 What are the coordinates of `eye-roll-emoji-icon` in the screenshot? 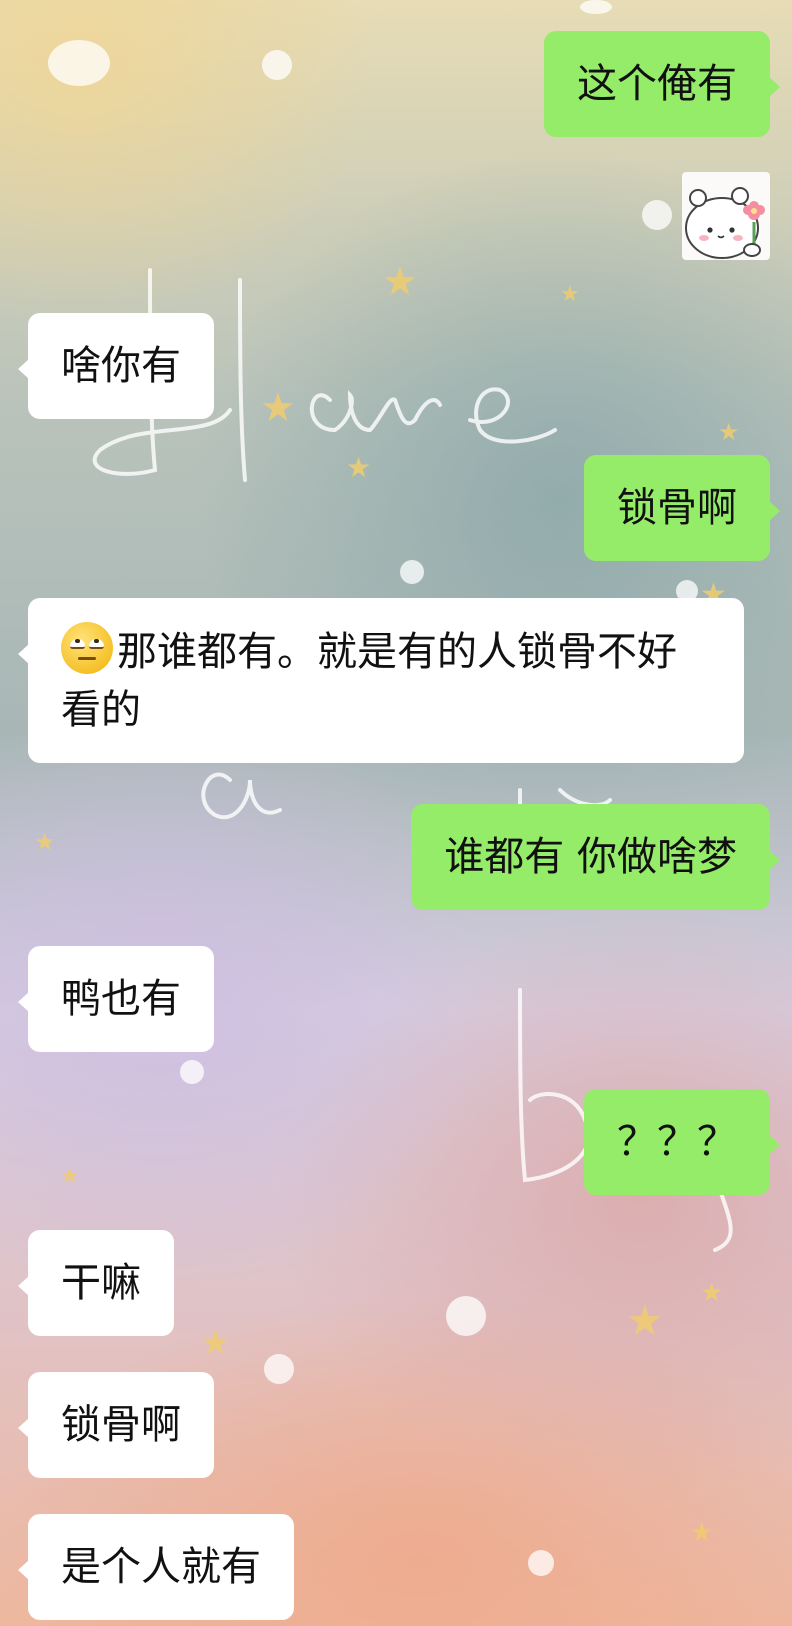 It's located at (87, 648).